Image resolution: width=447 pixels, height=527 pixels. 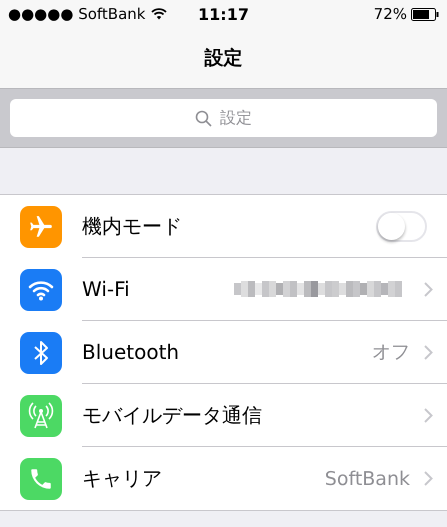 What do you see at coordinates (132, 226) in the screenshot?
I see `row-label: 機内モード` at bounding box center [132, 226].